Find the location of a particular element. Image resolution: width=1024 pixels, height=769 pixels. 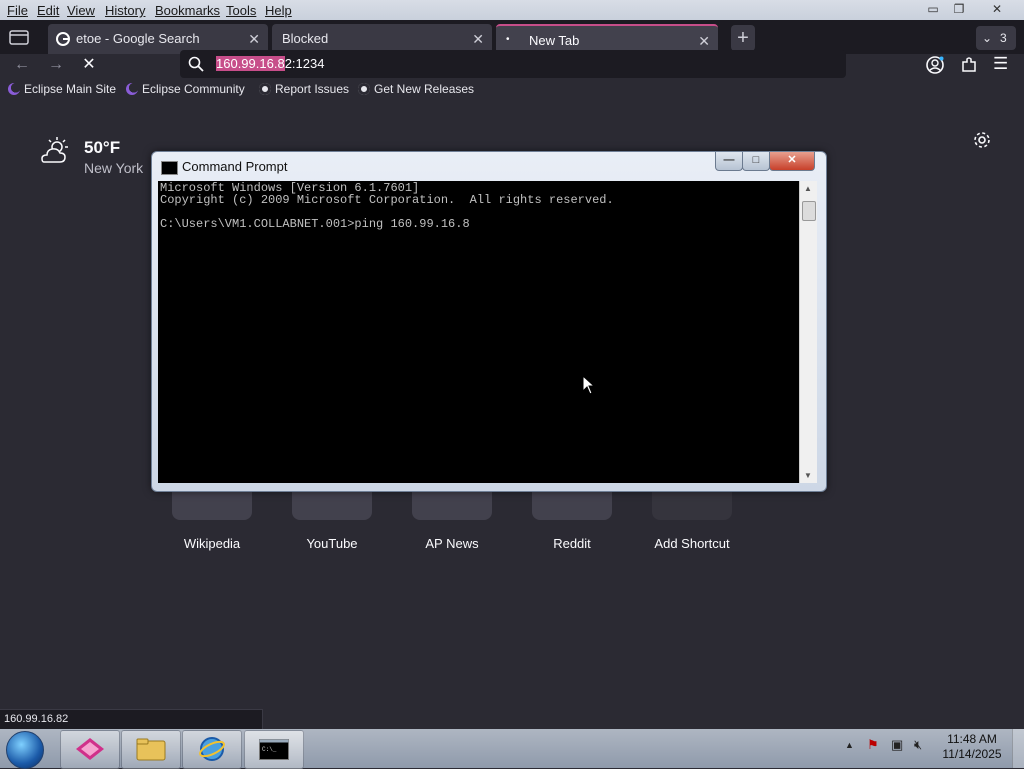

account-icon is located at coordinates (935, 65).